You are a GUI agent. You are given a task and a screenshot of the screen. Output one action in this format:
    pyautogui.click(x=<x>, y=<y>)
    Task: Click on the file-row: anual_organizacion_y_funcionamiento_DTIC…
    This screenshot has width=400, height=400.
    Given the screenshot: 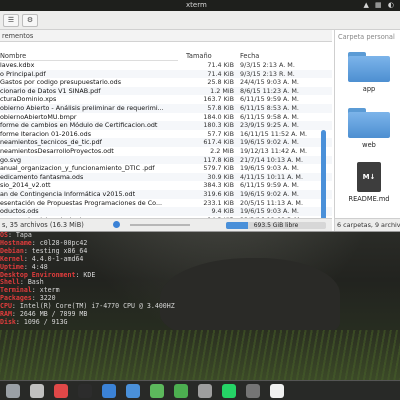 What is the action you would take?
    pyautogui.click(x=166, y=168)
    